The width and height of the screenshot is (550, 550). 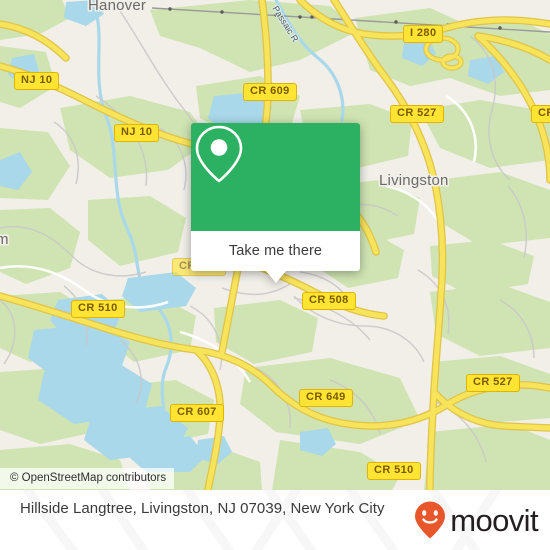 I want to click on moovit-logo: moovit, so click(x=476, y=520).